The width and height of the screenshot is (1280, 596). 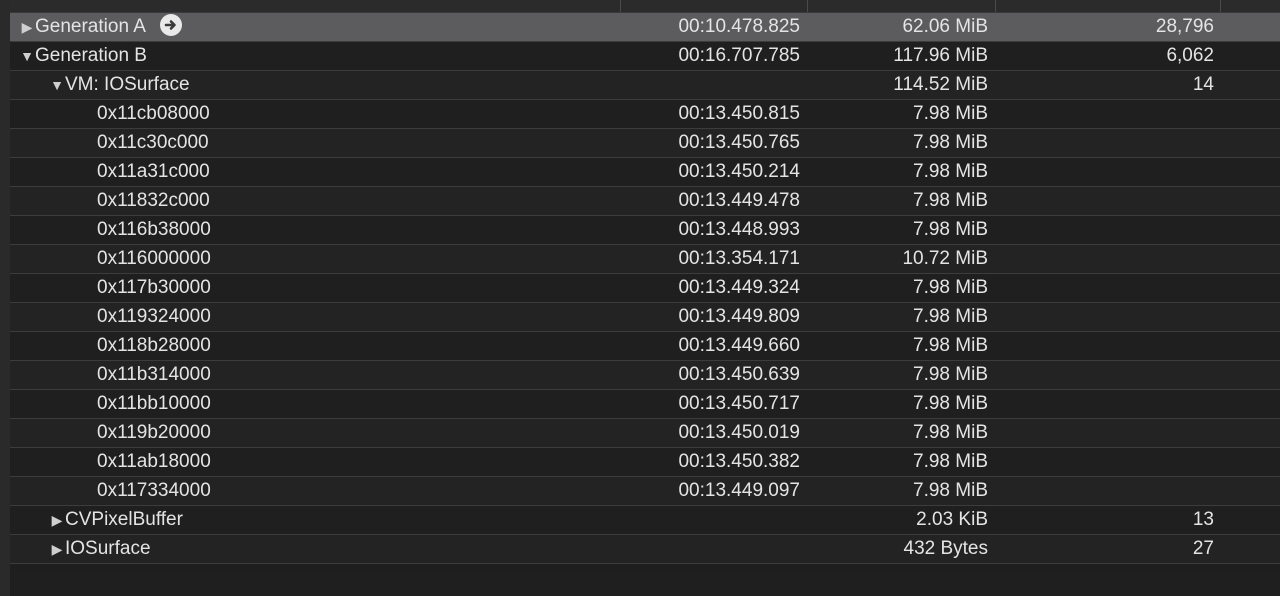 What do you see at coordinates (154, 258) in the screenshot?
I see `address-cell: 0x116000000` at bounding box center [154, 258].